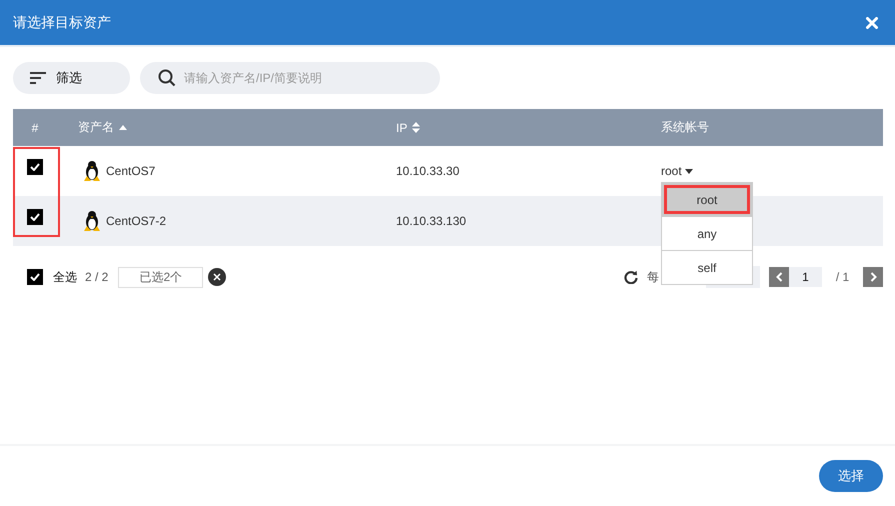 This screenshot has height=506, width=895. I want to click on ip-address: 10.10.33.130, so click(431, 221).